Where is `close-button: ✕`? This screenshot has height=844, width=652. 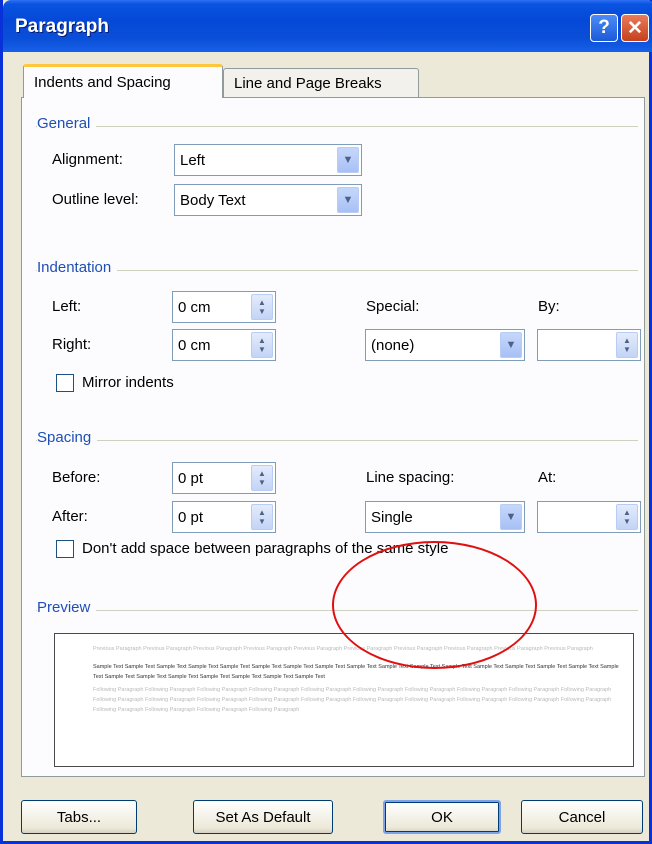
close-button: ✕ is located at coordinates (635, 28).